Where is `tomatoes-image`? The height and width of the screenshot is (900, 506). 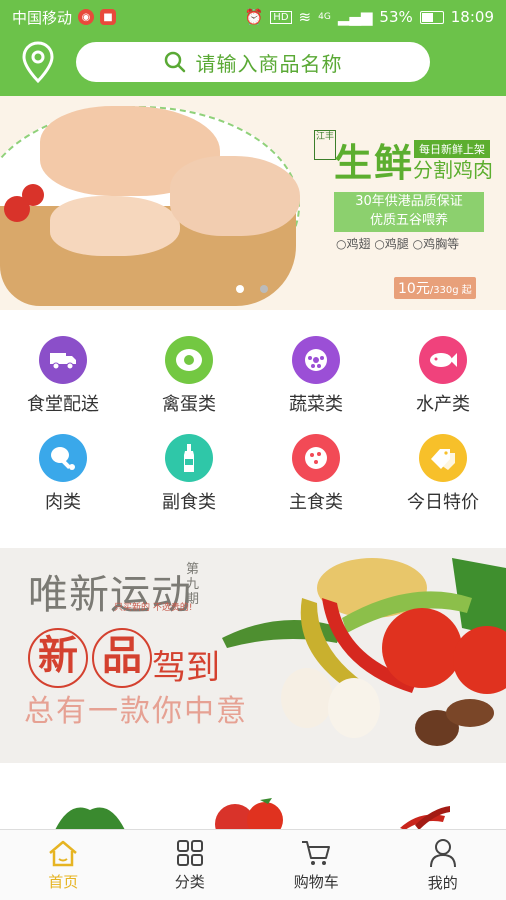 tomatoes-image is located at coordinates (249, 814).